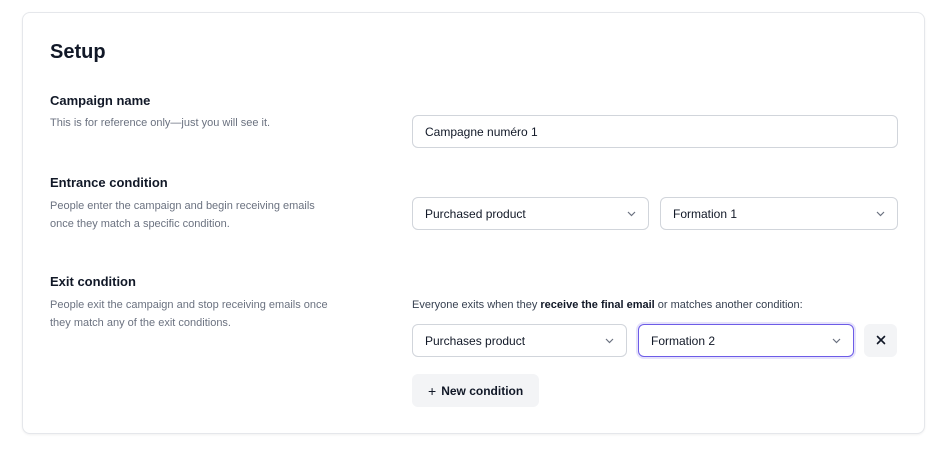 The height and width of the screenshot is (456, 945). What do you see at coordinates (779, 213) in the screenshot?
I see `entrance-product-select: Formation 1` at bounding box center [779, 213].